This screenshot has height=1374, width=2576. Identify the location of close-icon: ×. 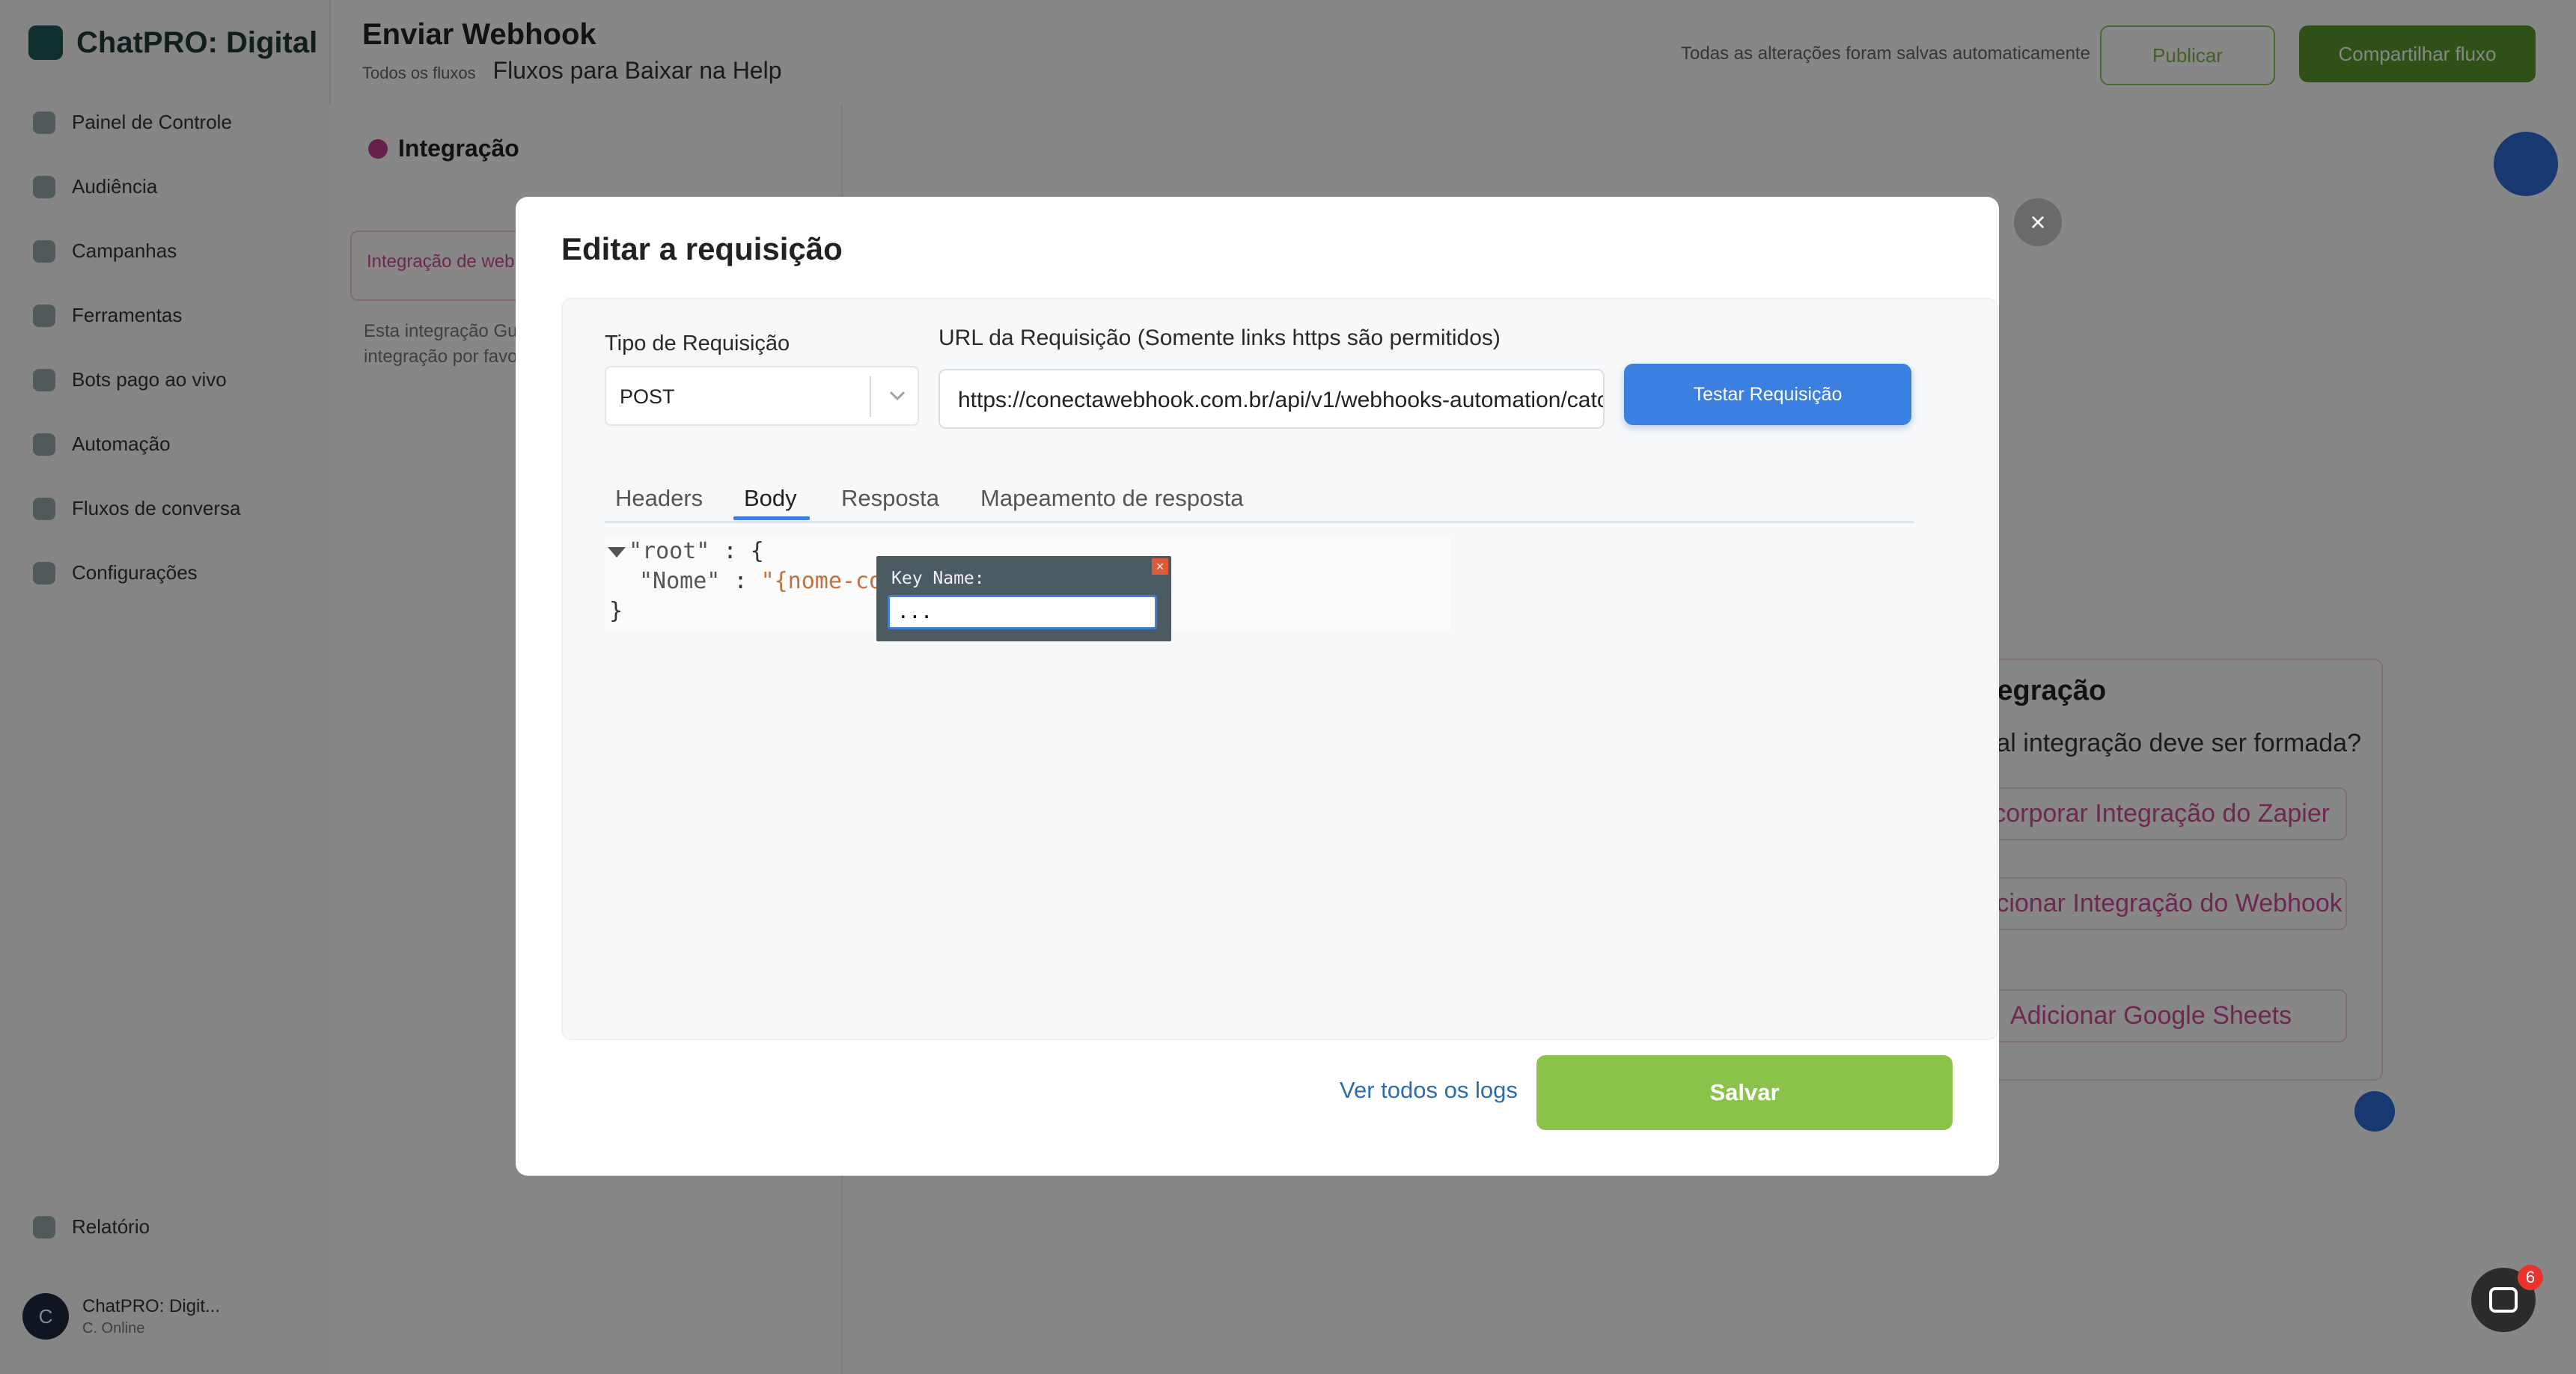
(1160, 566).